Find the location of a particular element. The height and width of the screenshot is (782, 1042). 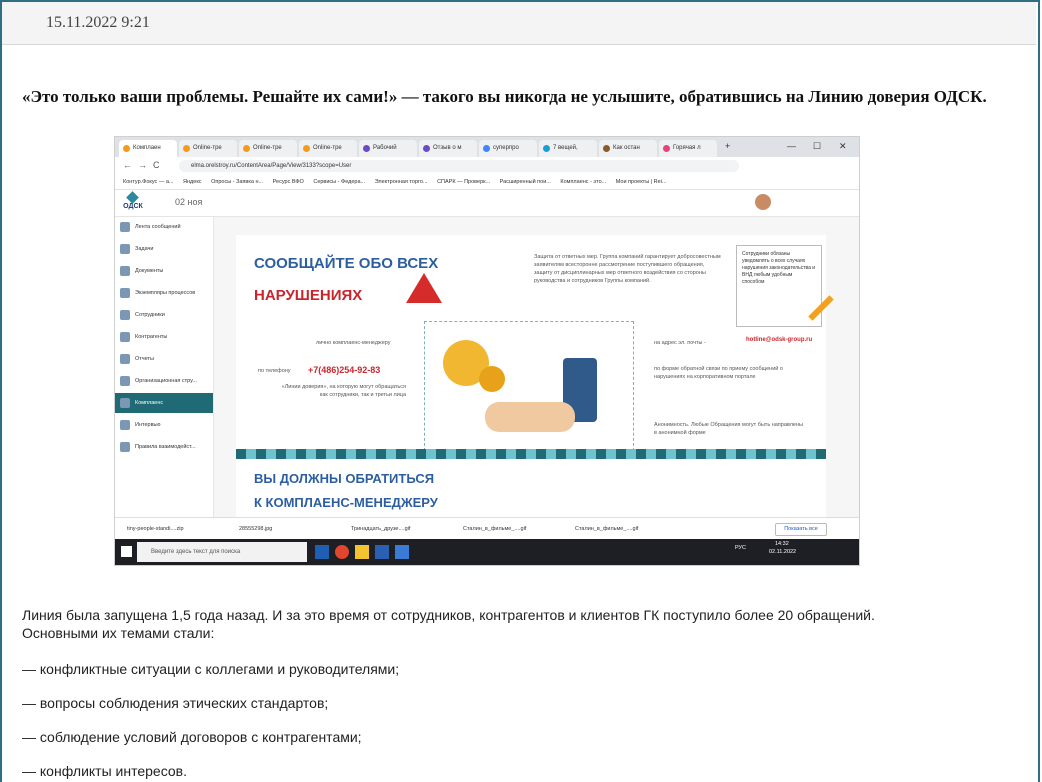

sidebar-item-contractors: Контрагенты is located at coordinates (164, 337).